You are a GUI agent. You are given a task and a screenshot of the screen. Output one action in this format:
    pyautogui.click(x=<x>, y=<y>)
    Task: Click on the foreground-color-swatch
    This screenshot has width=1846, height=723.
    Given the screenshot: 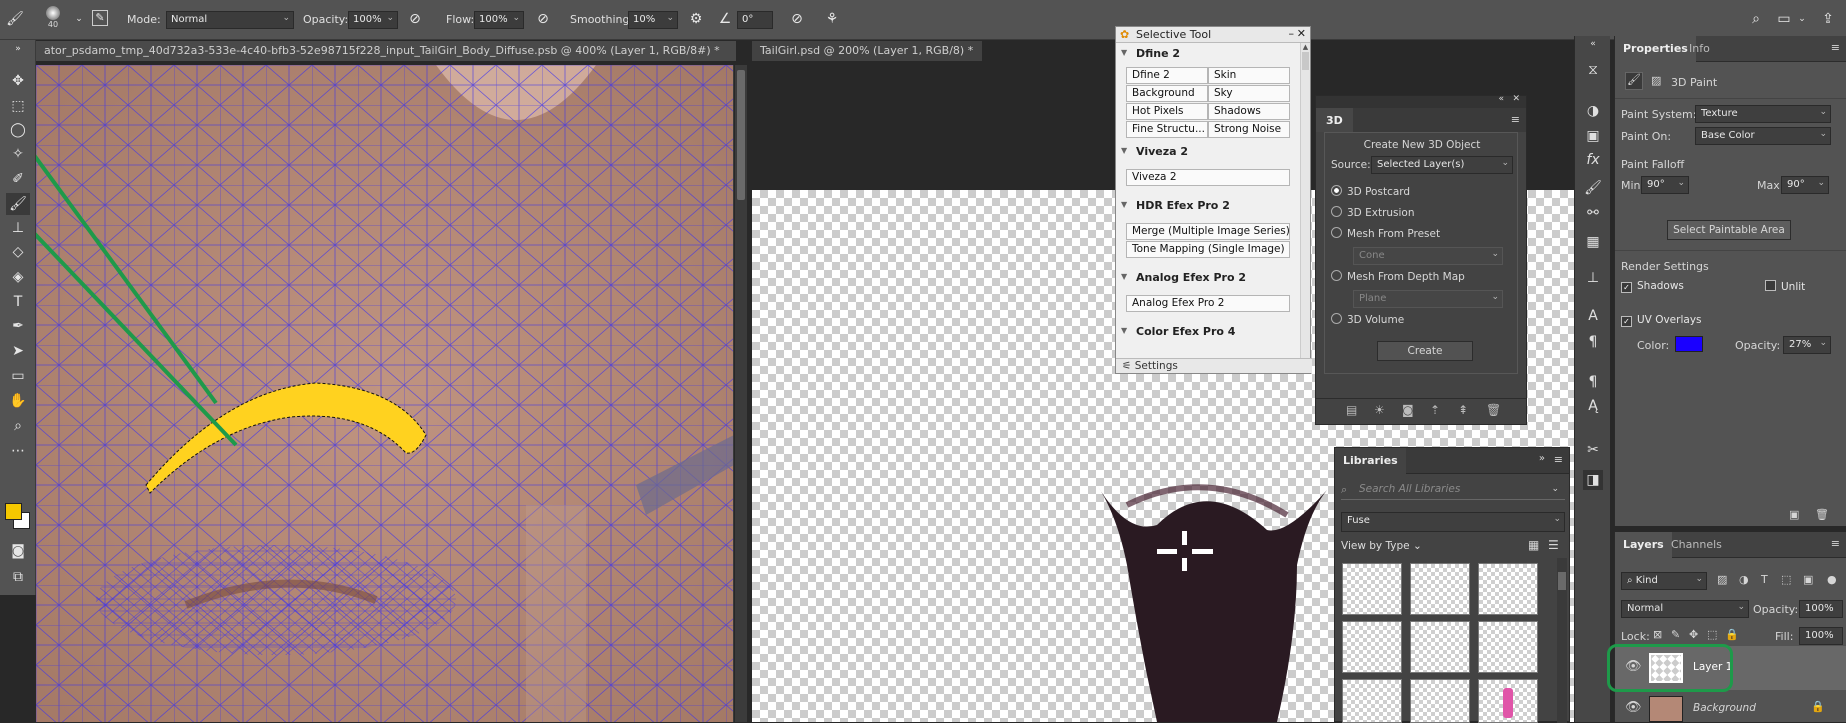 What is the action you would take?
    pyautogui.click(x=13, y=511)
    